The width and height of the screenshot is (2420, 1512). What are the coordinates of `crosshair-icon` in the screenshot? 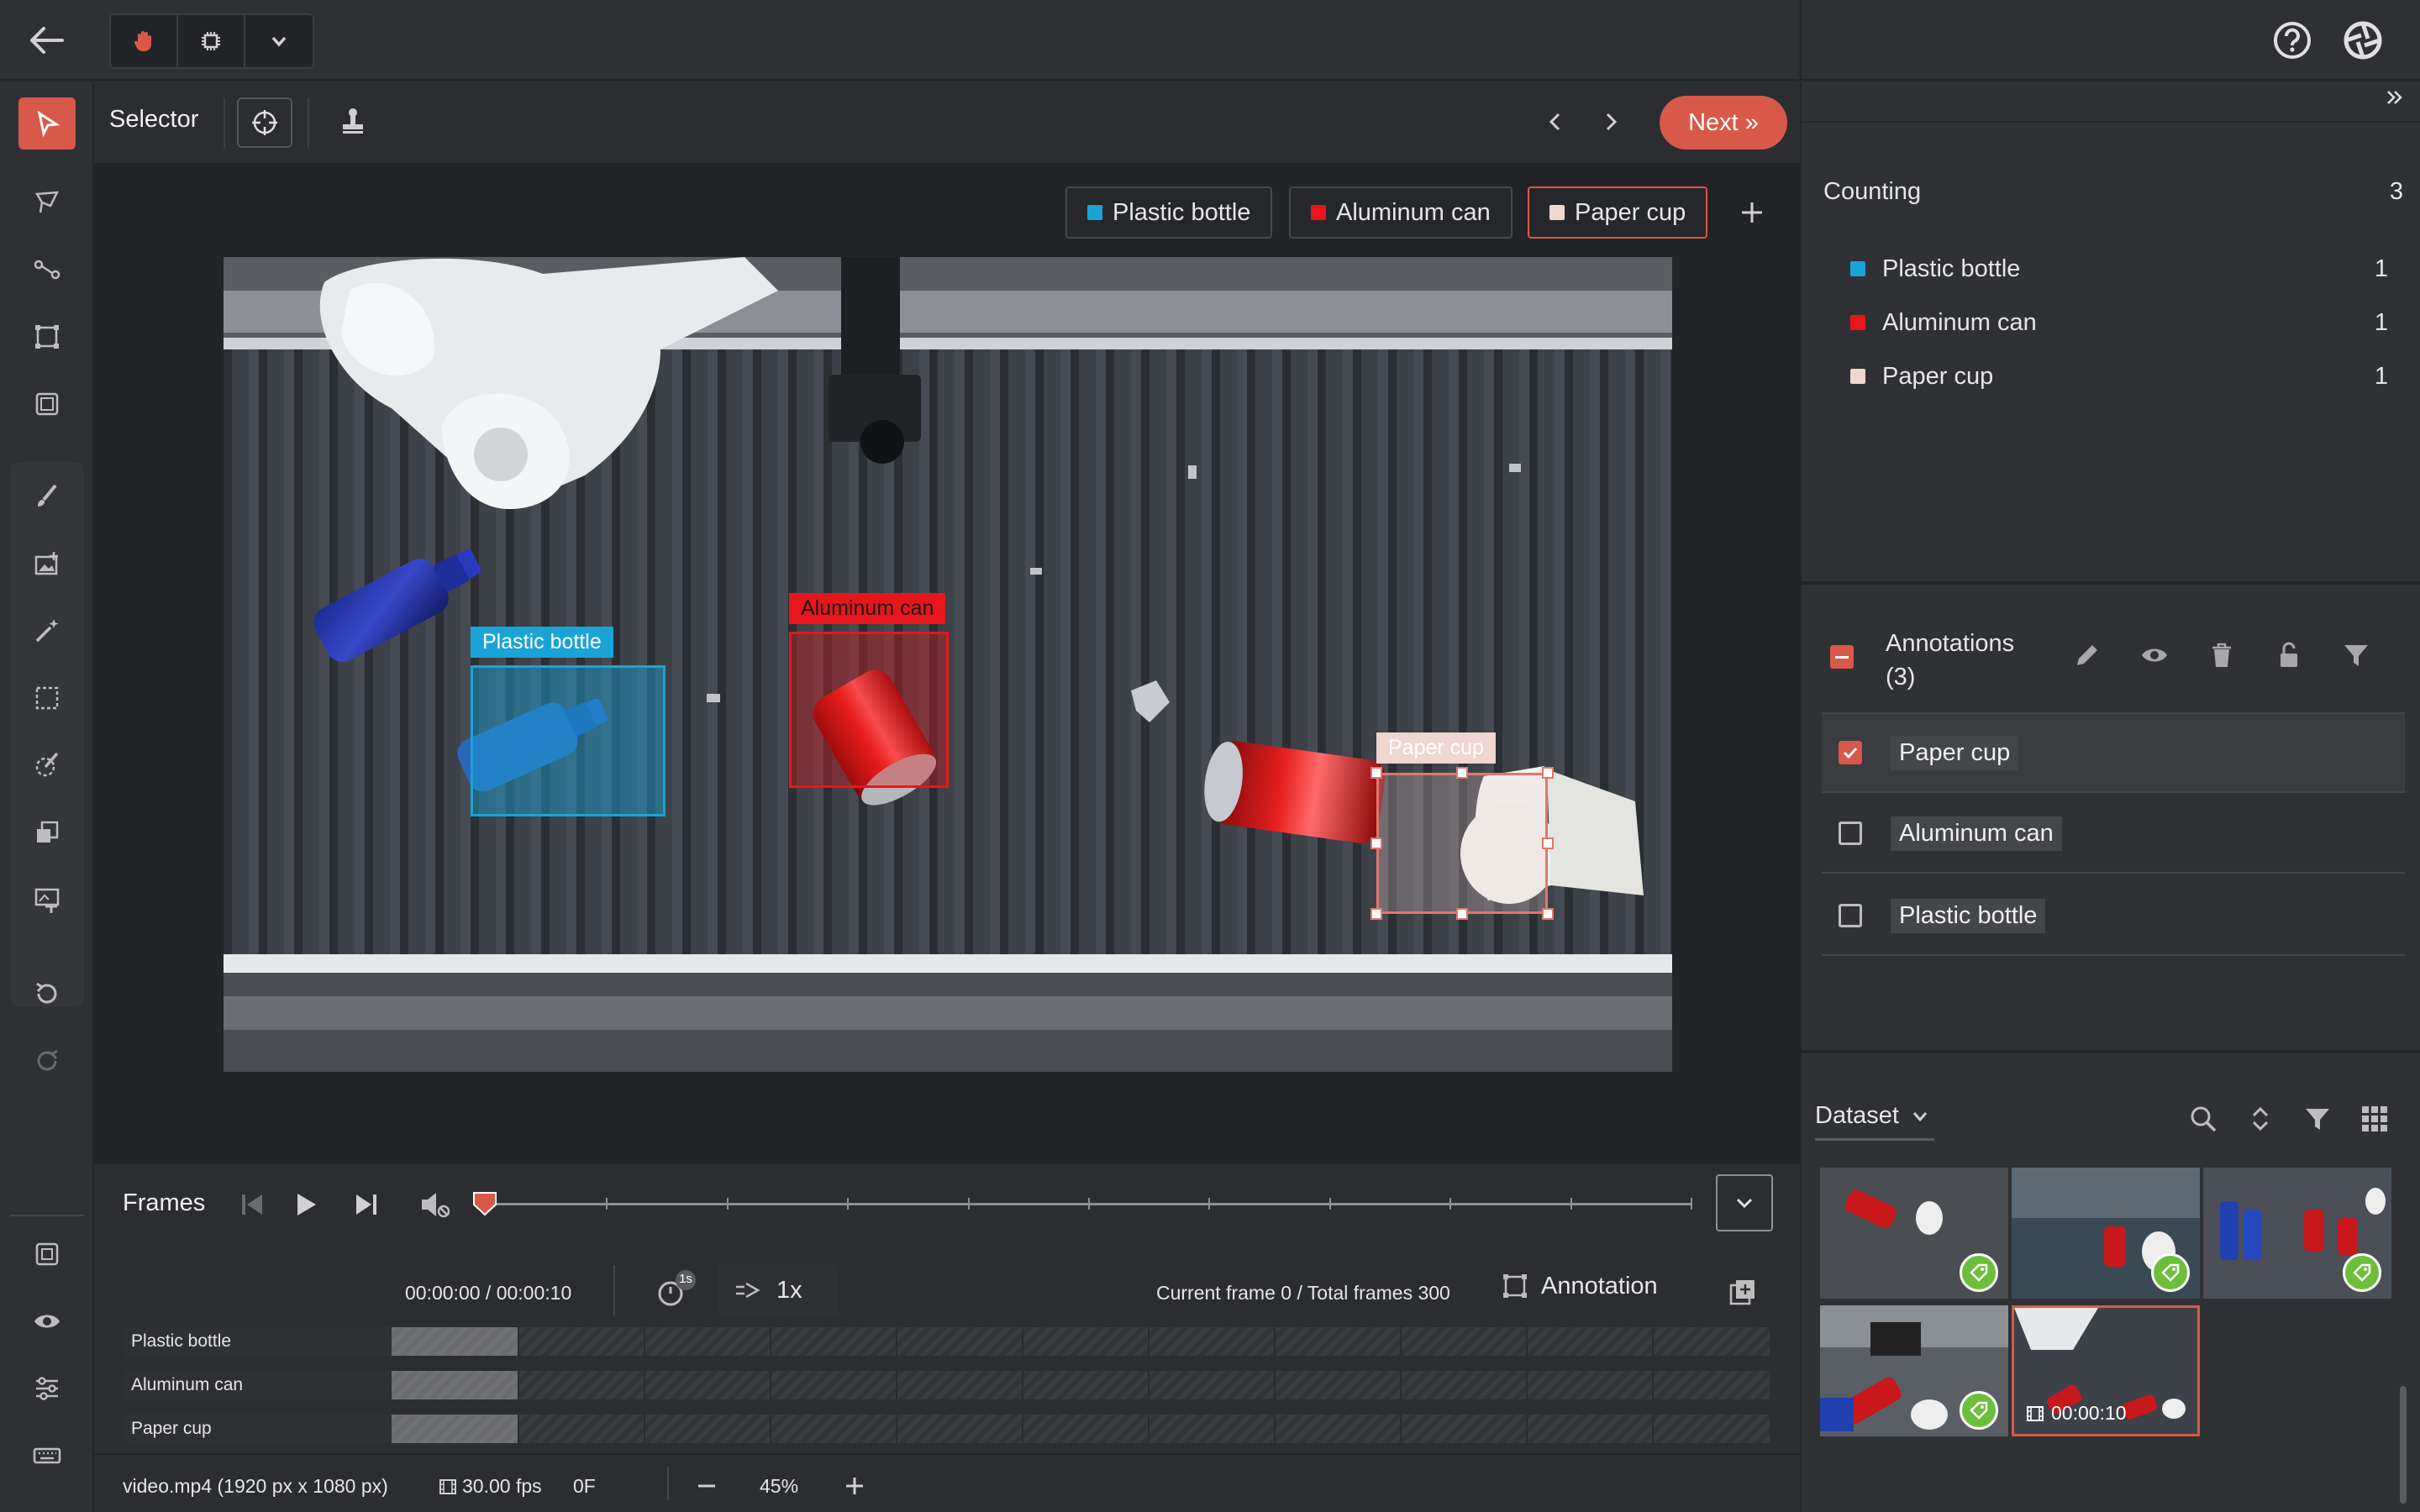 It's located at (264, 122).